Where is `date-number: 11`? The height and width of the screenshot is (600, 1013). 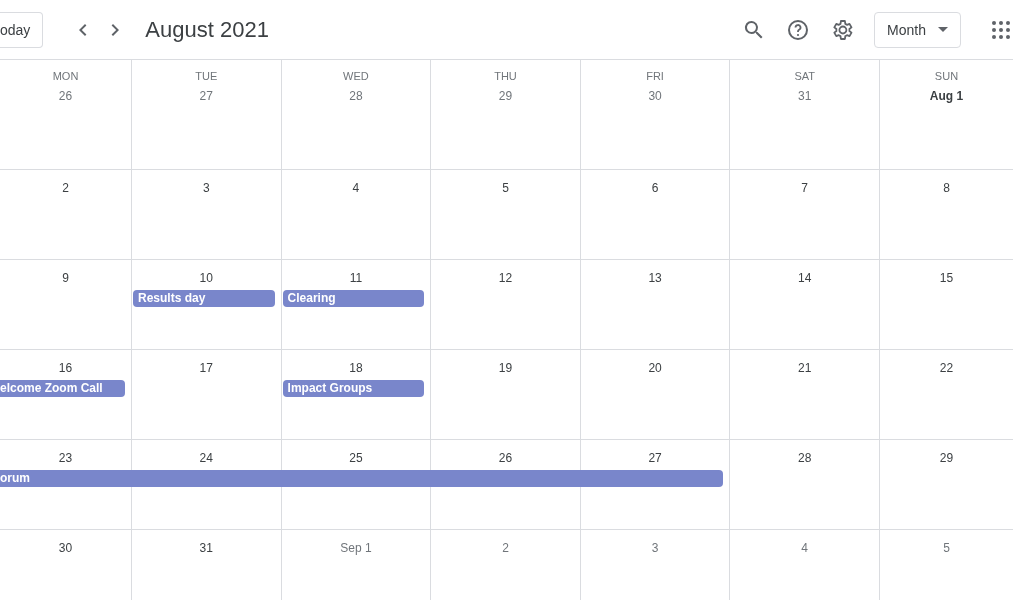
date-number: 11 is located at coordinates (356, 278).